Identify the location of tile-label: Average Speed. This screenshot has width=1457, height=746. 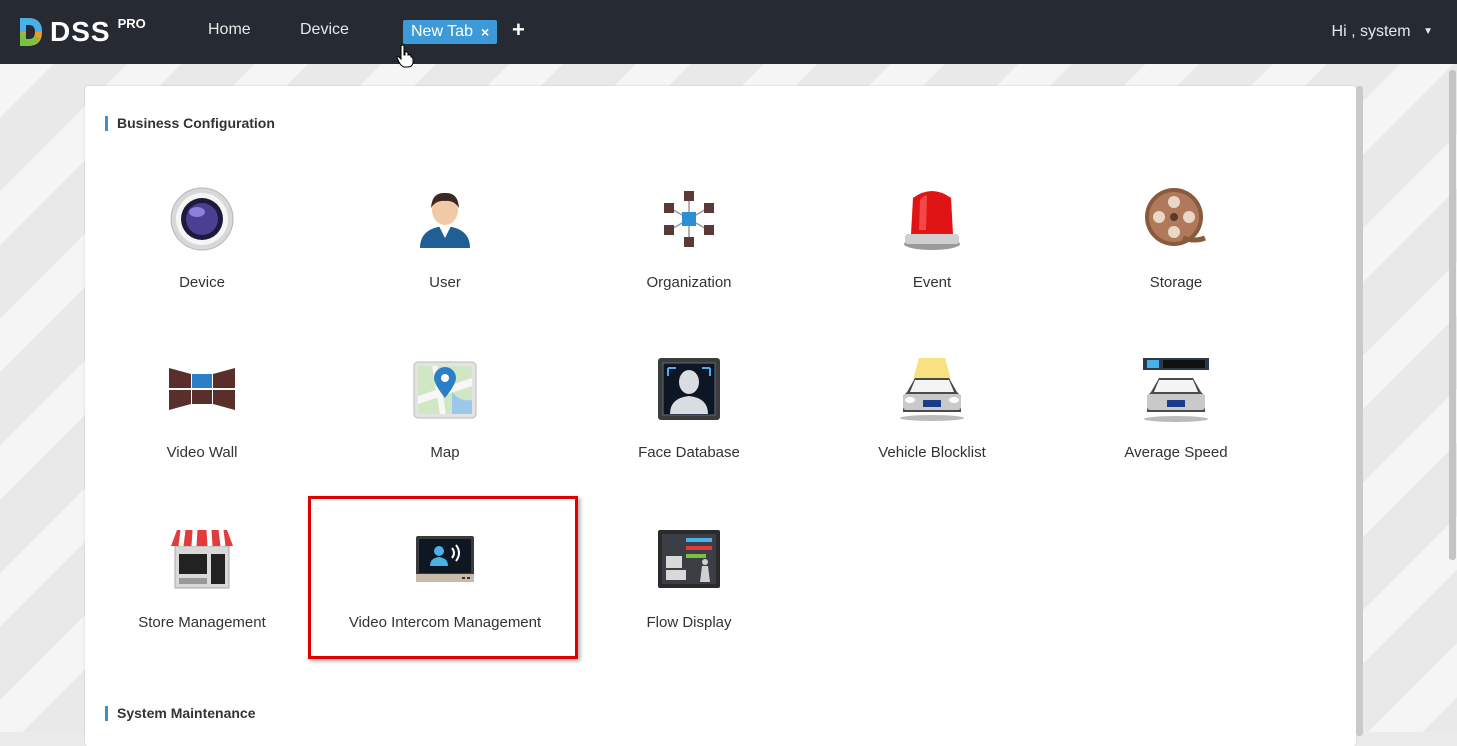
(1176, 452).